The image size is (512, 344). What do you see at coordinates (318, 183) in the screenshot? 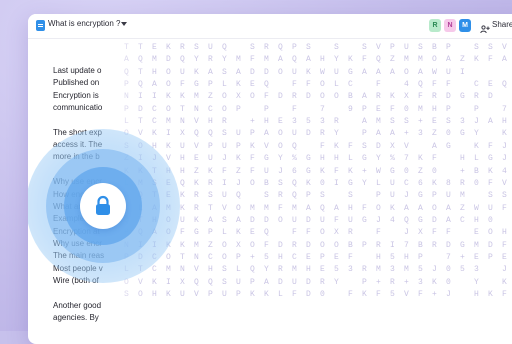
I see `cipher-row: LMSEQKRIJOBSQK0IGYLUC6K8R0FVYK` at bounding box center [318, 183].